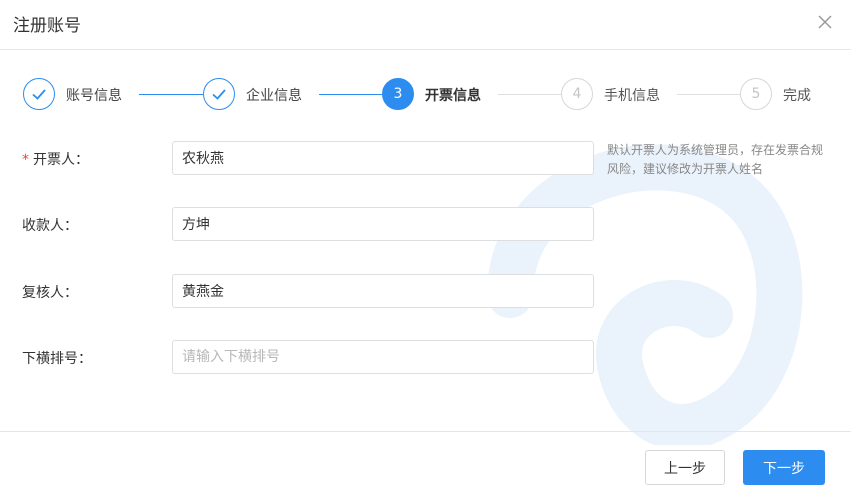 Image resolution: width=851 pixels, height=502 pixels. Describe the element at coordinates (425, 431) in the screenshot. I see `footer-divider` at that location.